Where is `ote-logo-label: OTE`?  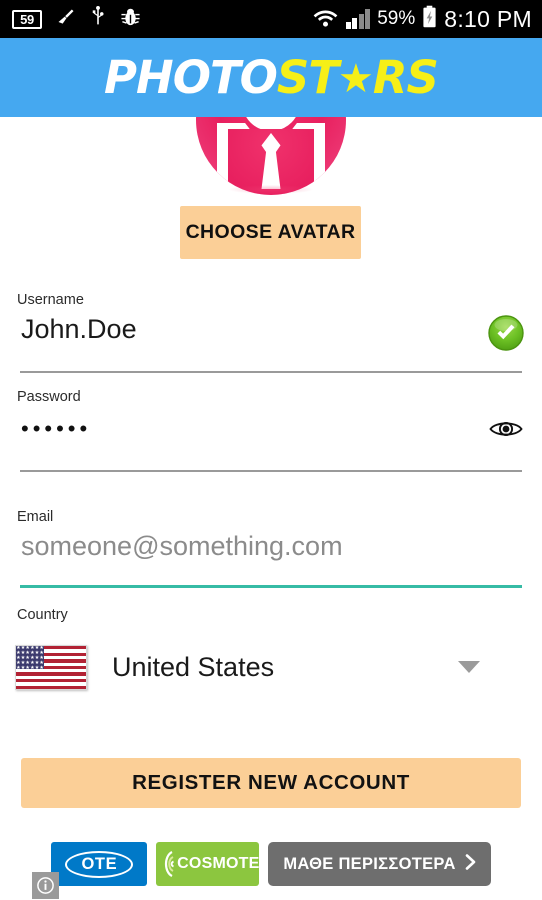
ote-logo-label: OTE is located at coordinates (99, 864).